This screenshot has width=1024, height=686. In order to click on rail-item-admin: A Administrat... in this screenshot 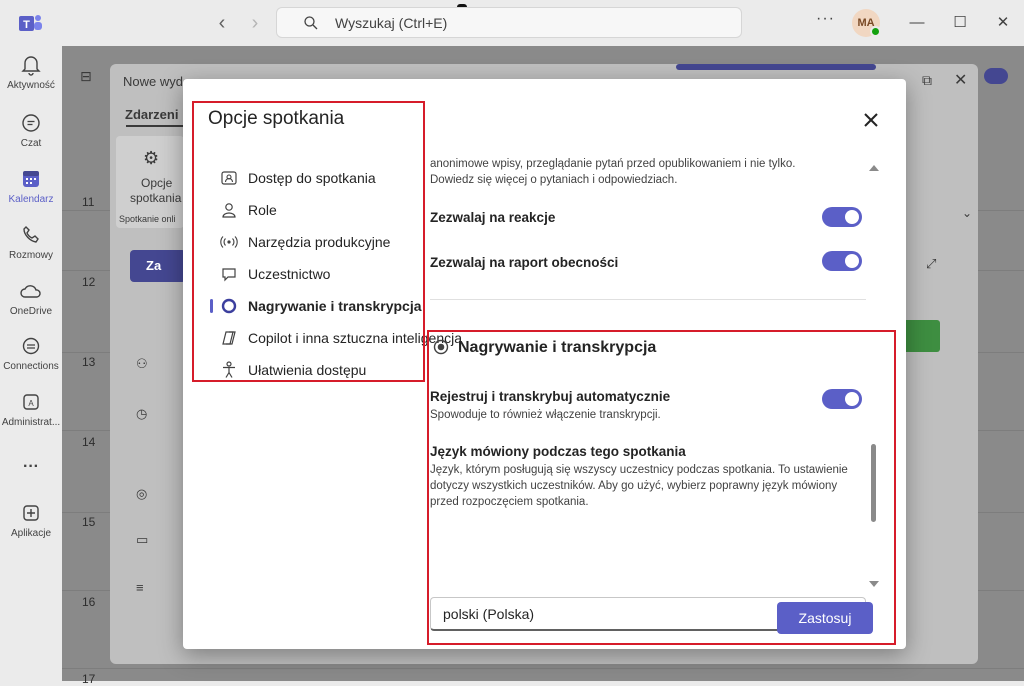, I will do `click(31, 409)`.